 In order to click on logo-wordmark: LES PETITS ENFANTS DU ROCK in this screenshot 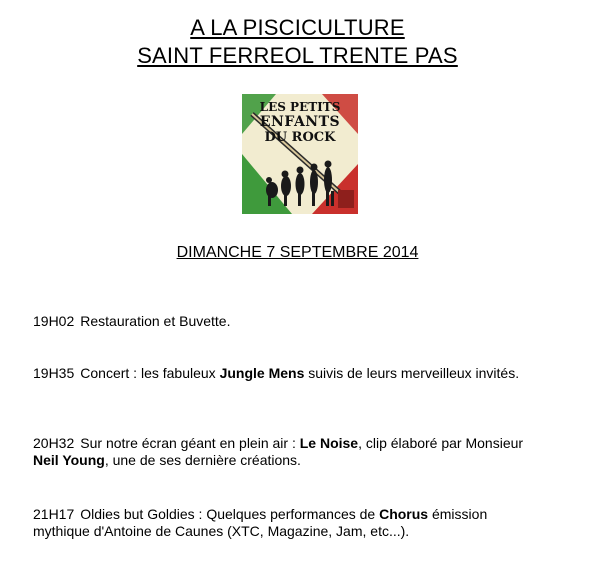, I will do `click(300, 122)`.